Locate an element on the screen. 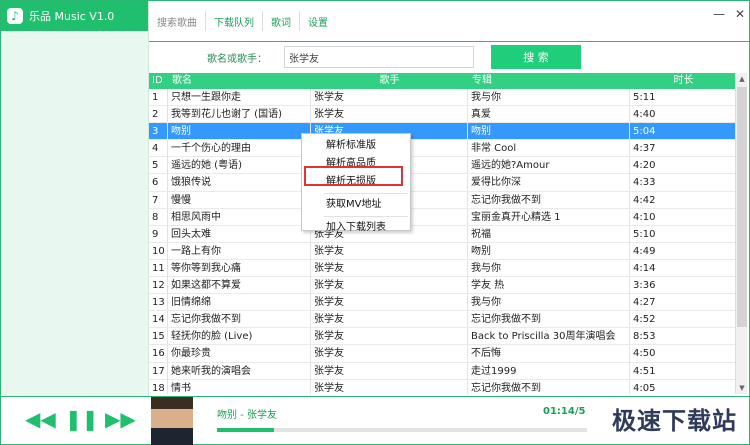 Image resolution: width=750 pixels, height=445 pixels. table-row: 7 慢慢 忘记你我做不到 4:42 is located at coordinates (443, 200).